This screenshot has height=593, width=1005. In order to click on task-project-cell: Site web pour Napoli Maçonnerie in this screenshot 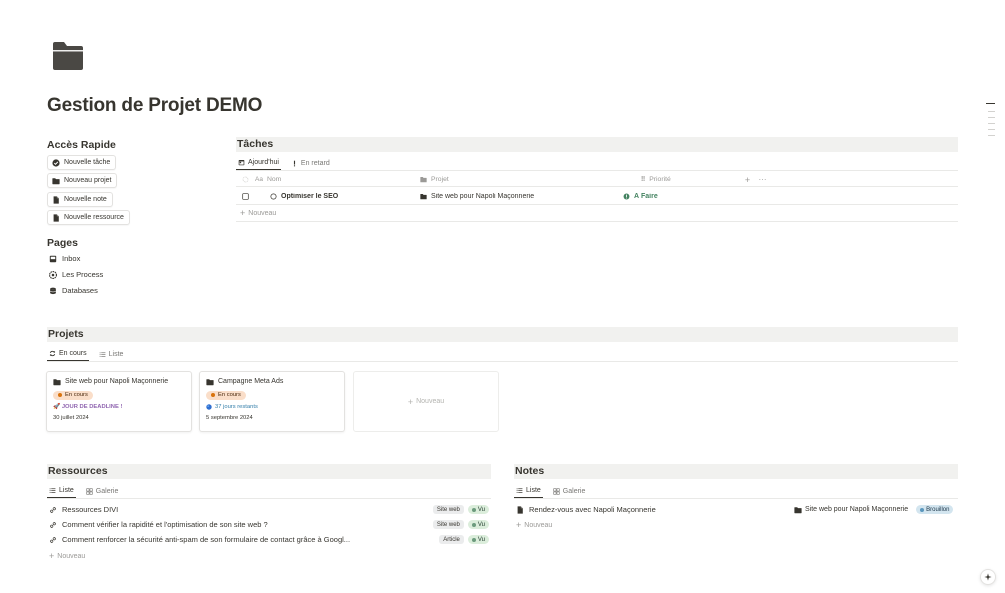, I will do `click(512, 196)`.